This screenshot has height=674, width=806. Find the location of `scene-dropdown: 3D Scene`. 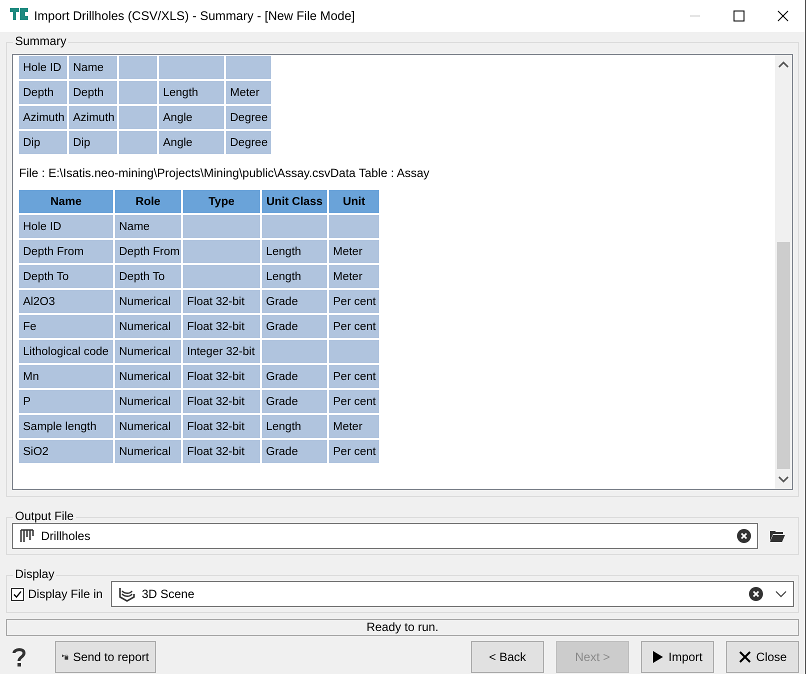

scene-dropdown: 3D Scene is located at coordinates (452, 594).